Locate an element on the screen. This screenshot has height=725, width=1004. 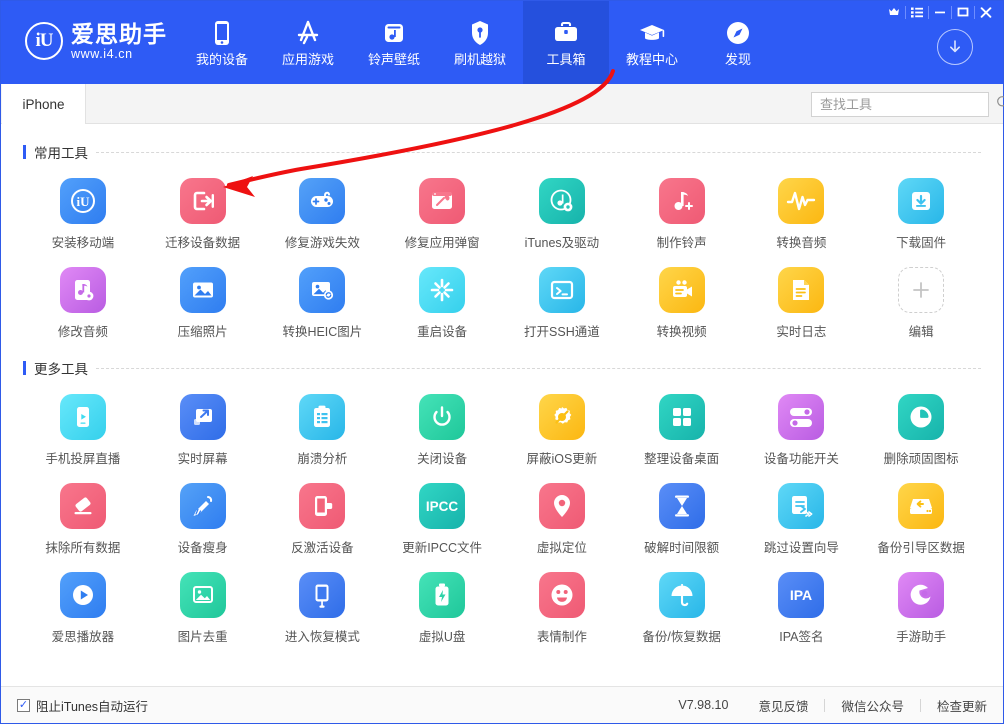
clipboard-list-icon is located at coordinates (322, 417).